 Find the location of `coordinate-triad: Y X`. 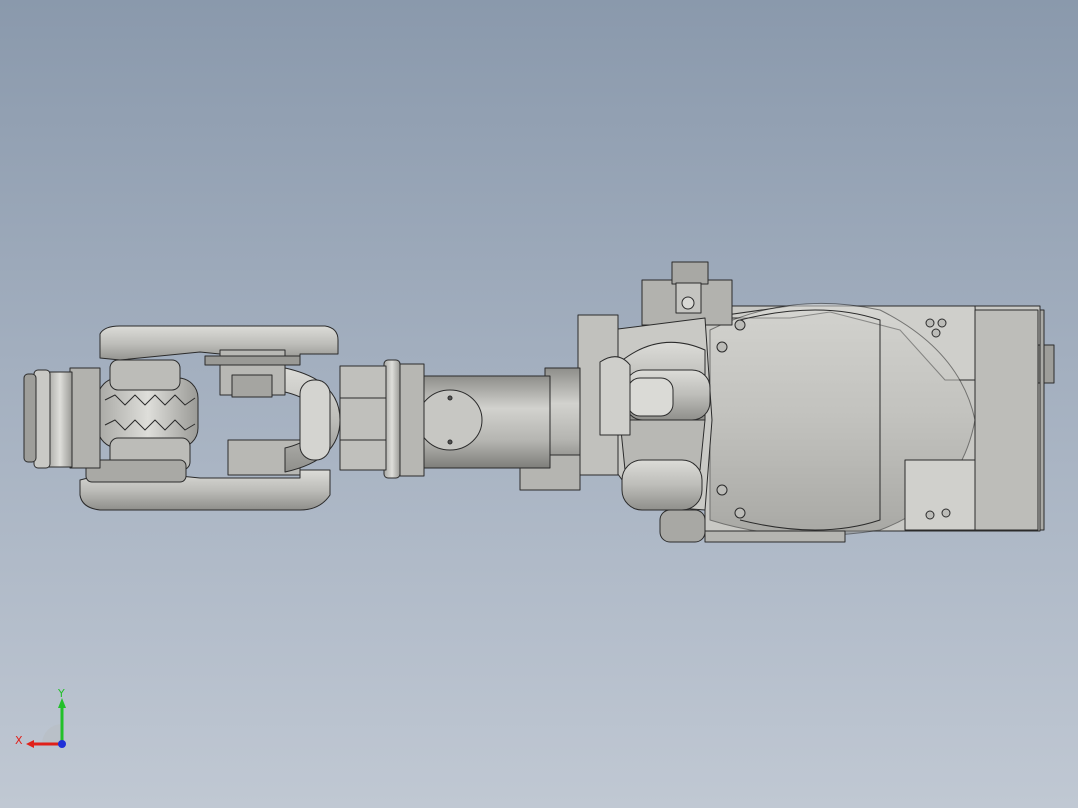

coordinate-triad: Y X is located at coordinates (40, 717).